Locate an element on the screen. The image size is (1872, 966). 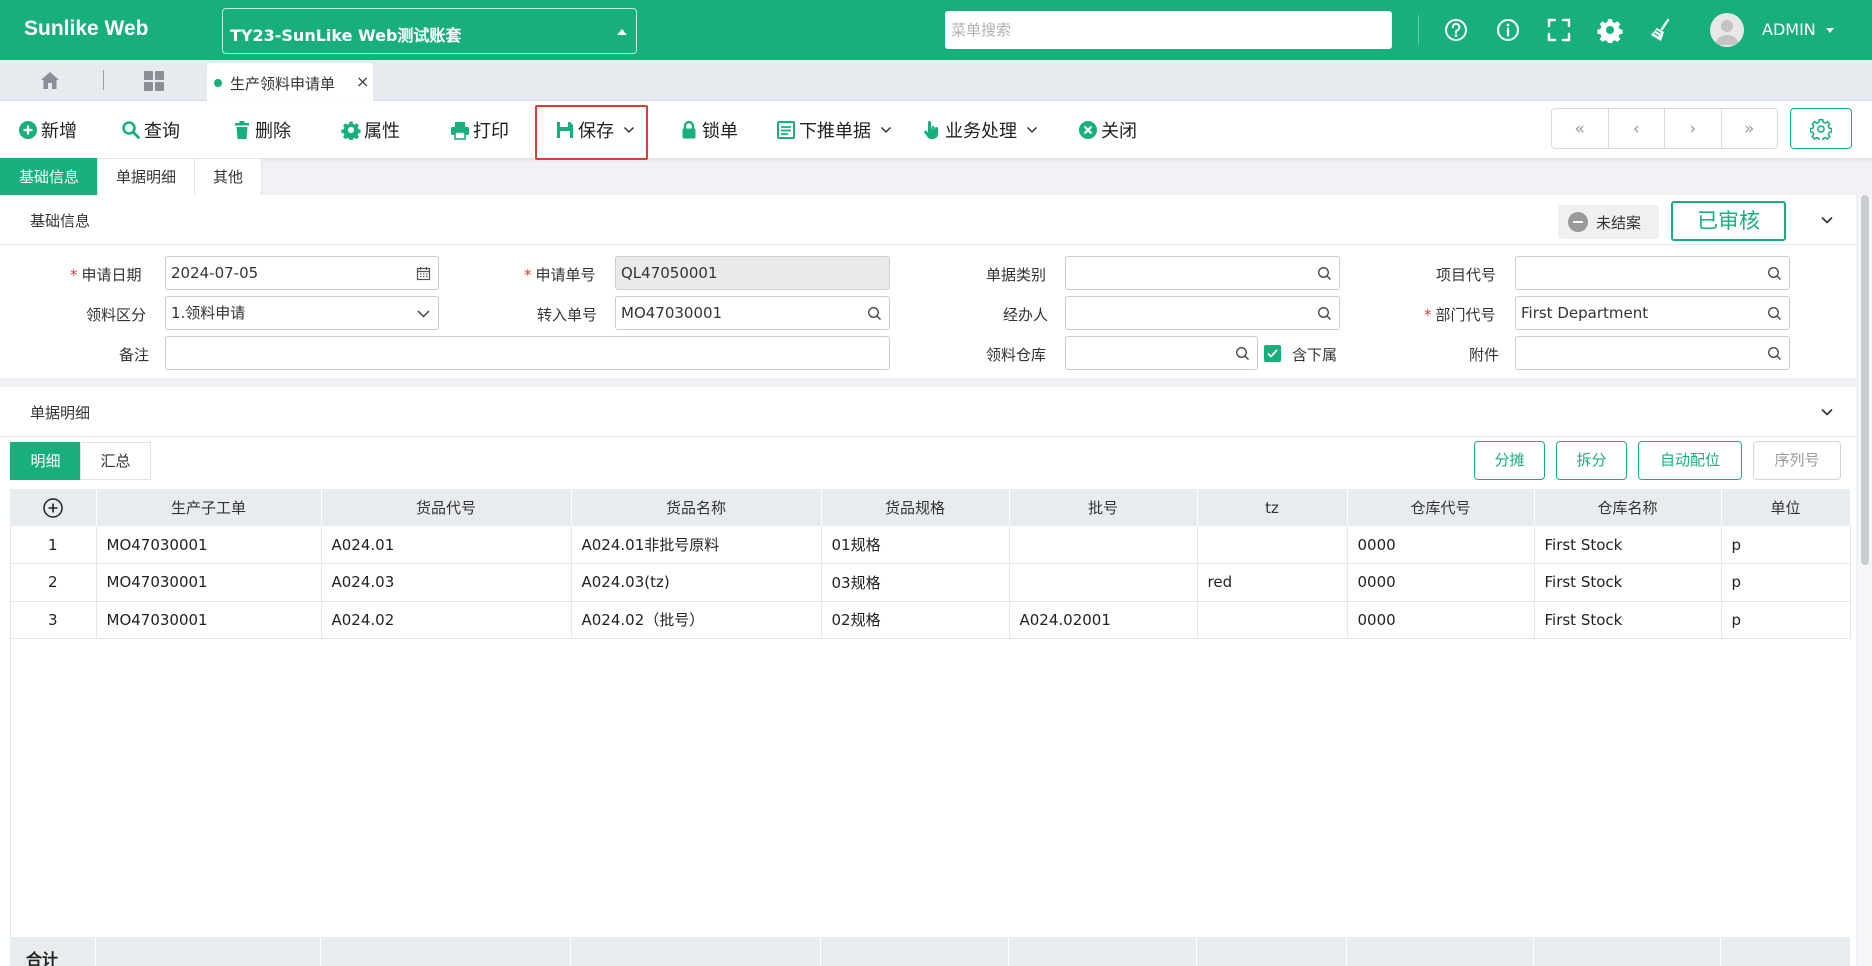
calendar-icon is located at coordinates (423, 273).